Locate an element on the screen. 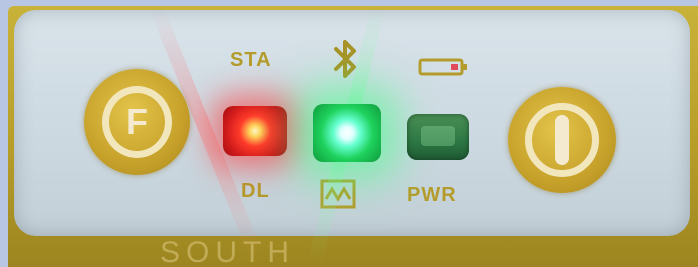 Image resolution: width=698 pixels, height=267 pixels. dl-label: DL is located at coordinates (255, 191).